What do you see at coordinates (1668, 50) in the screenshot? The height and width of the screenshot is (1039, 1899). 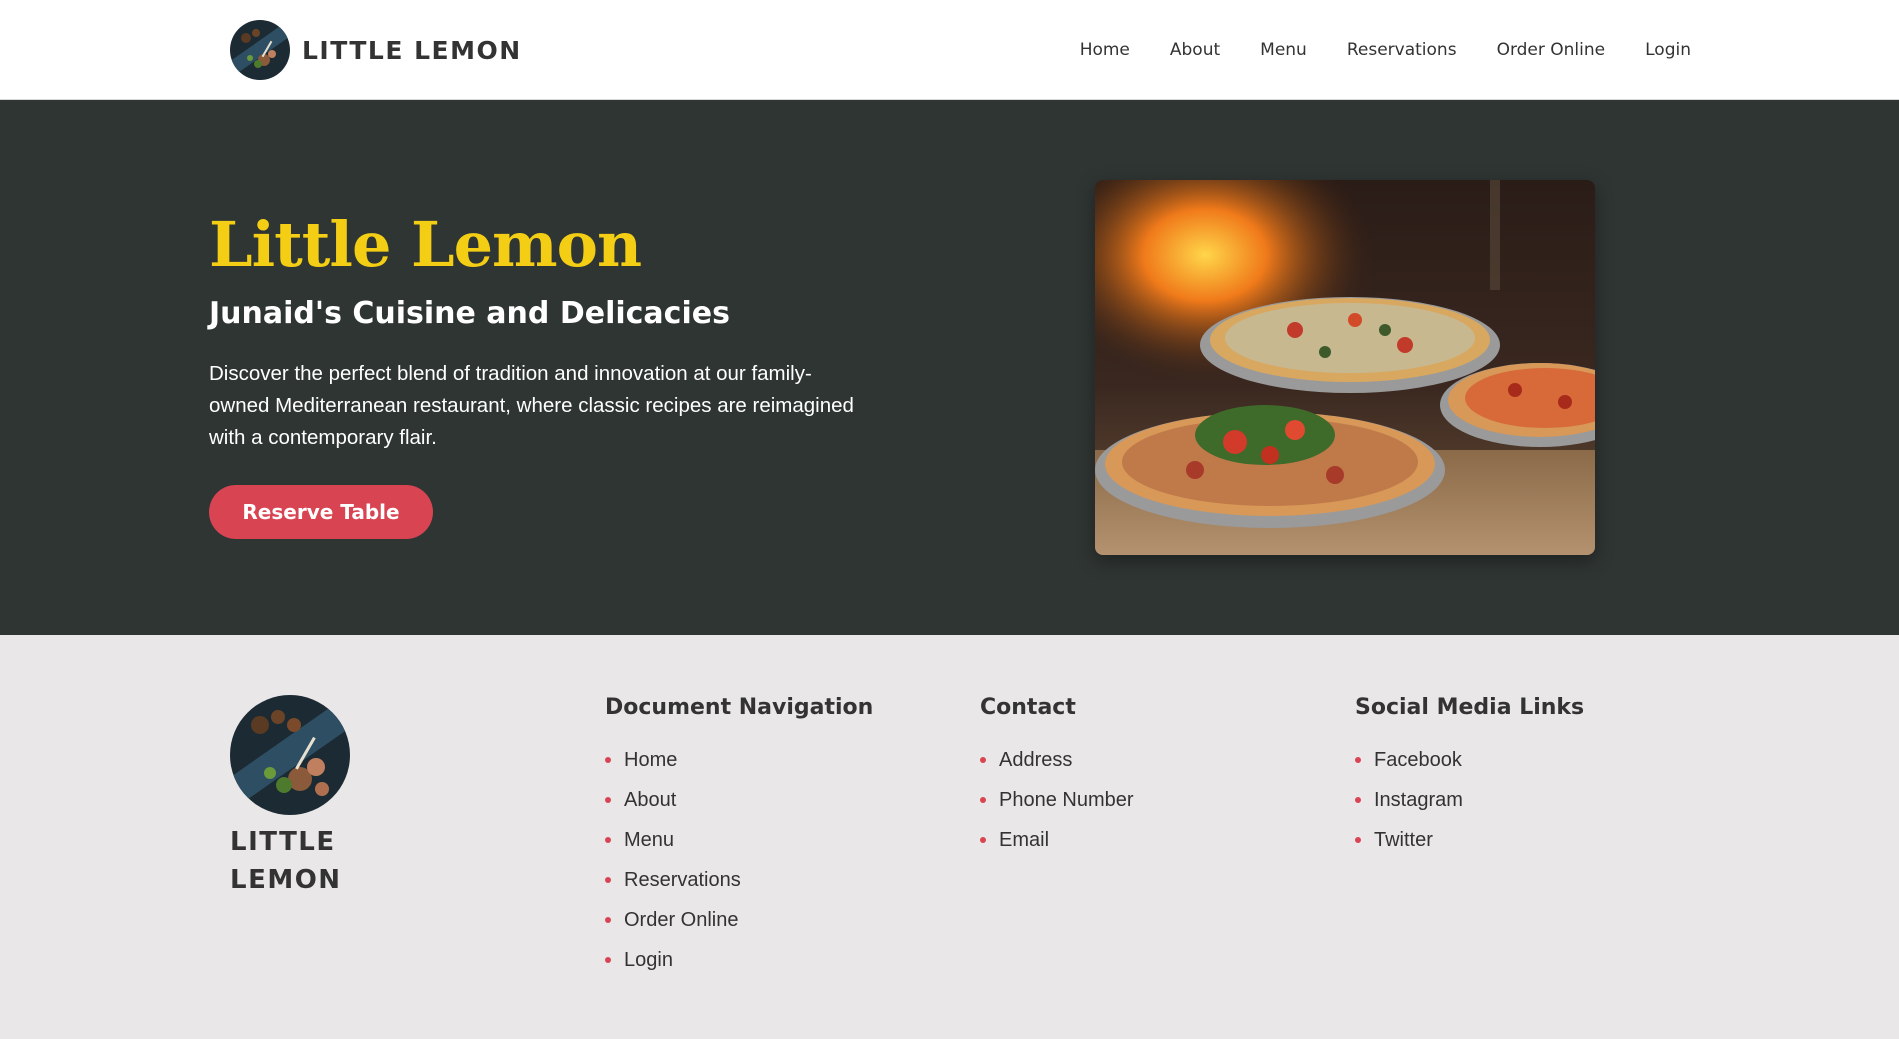 I see `nav-login: Login` at bounding box center [1668, 50].